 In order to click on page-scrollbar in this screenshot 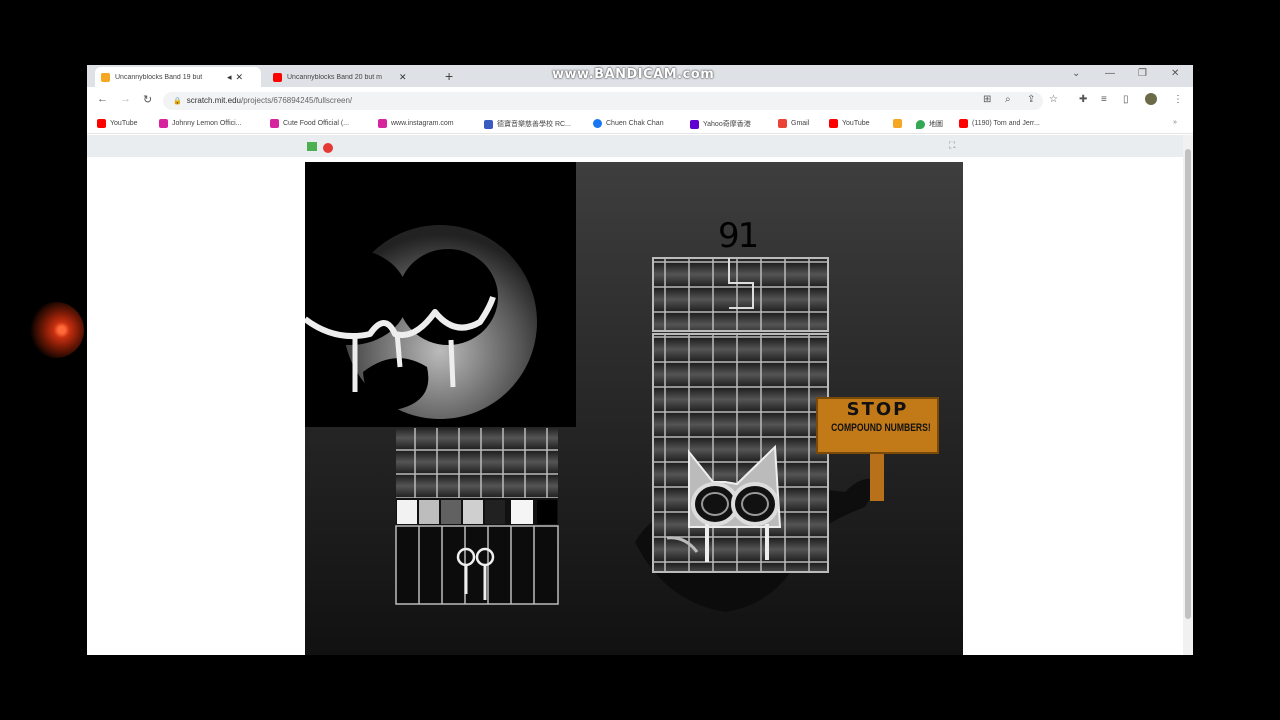, I will do `click(1188, 395)`.